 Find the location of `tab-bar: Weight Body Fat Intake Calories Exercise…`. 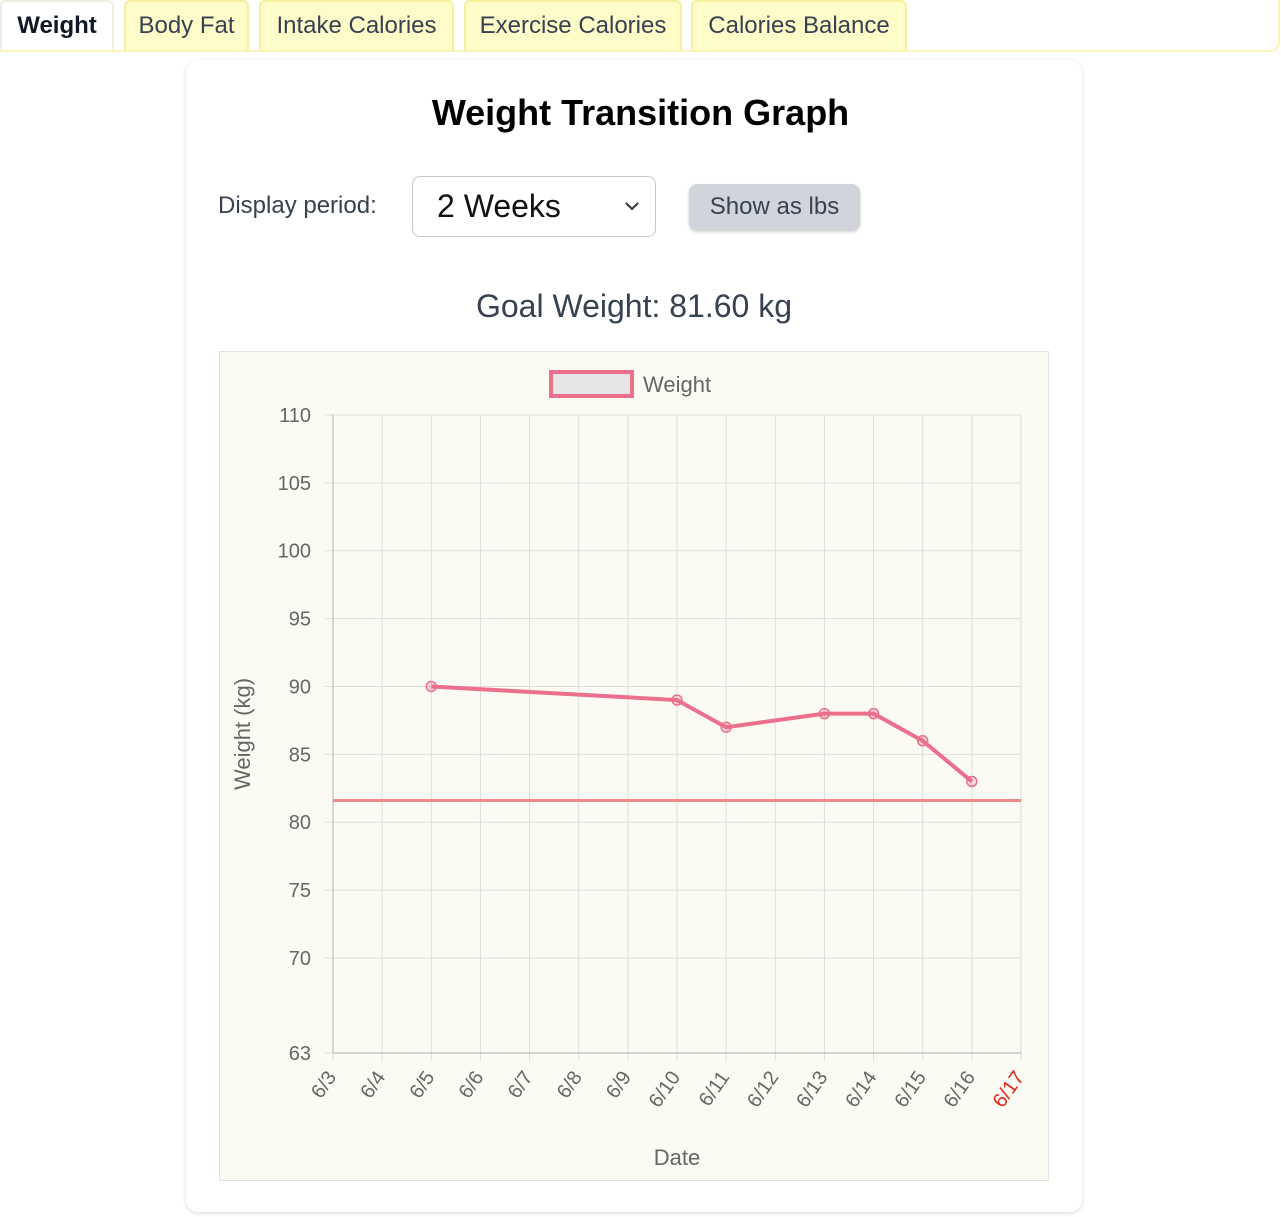

tab-bar: Weight Body Fat Intake Calories Exercise… is located at coordinates (640, 26).